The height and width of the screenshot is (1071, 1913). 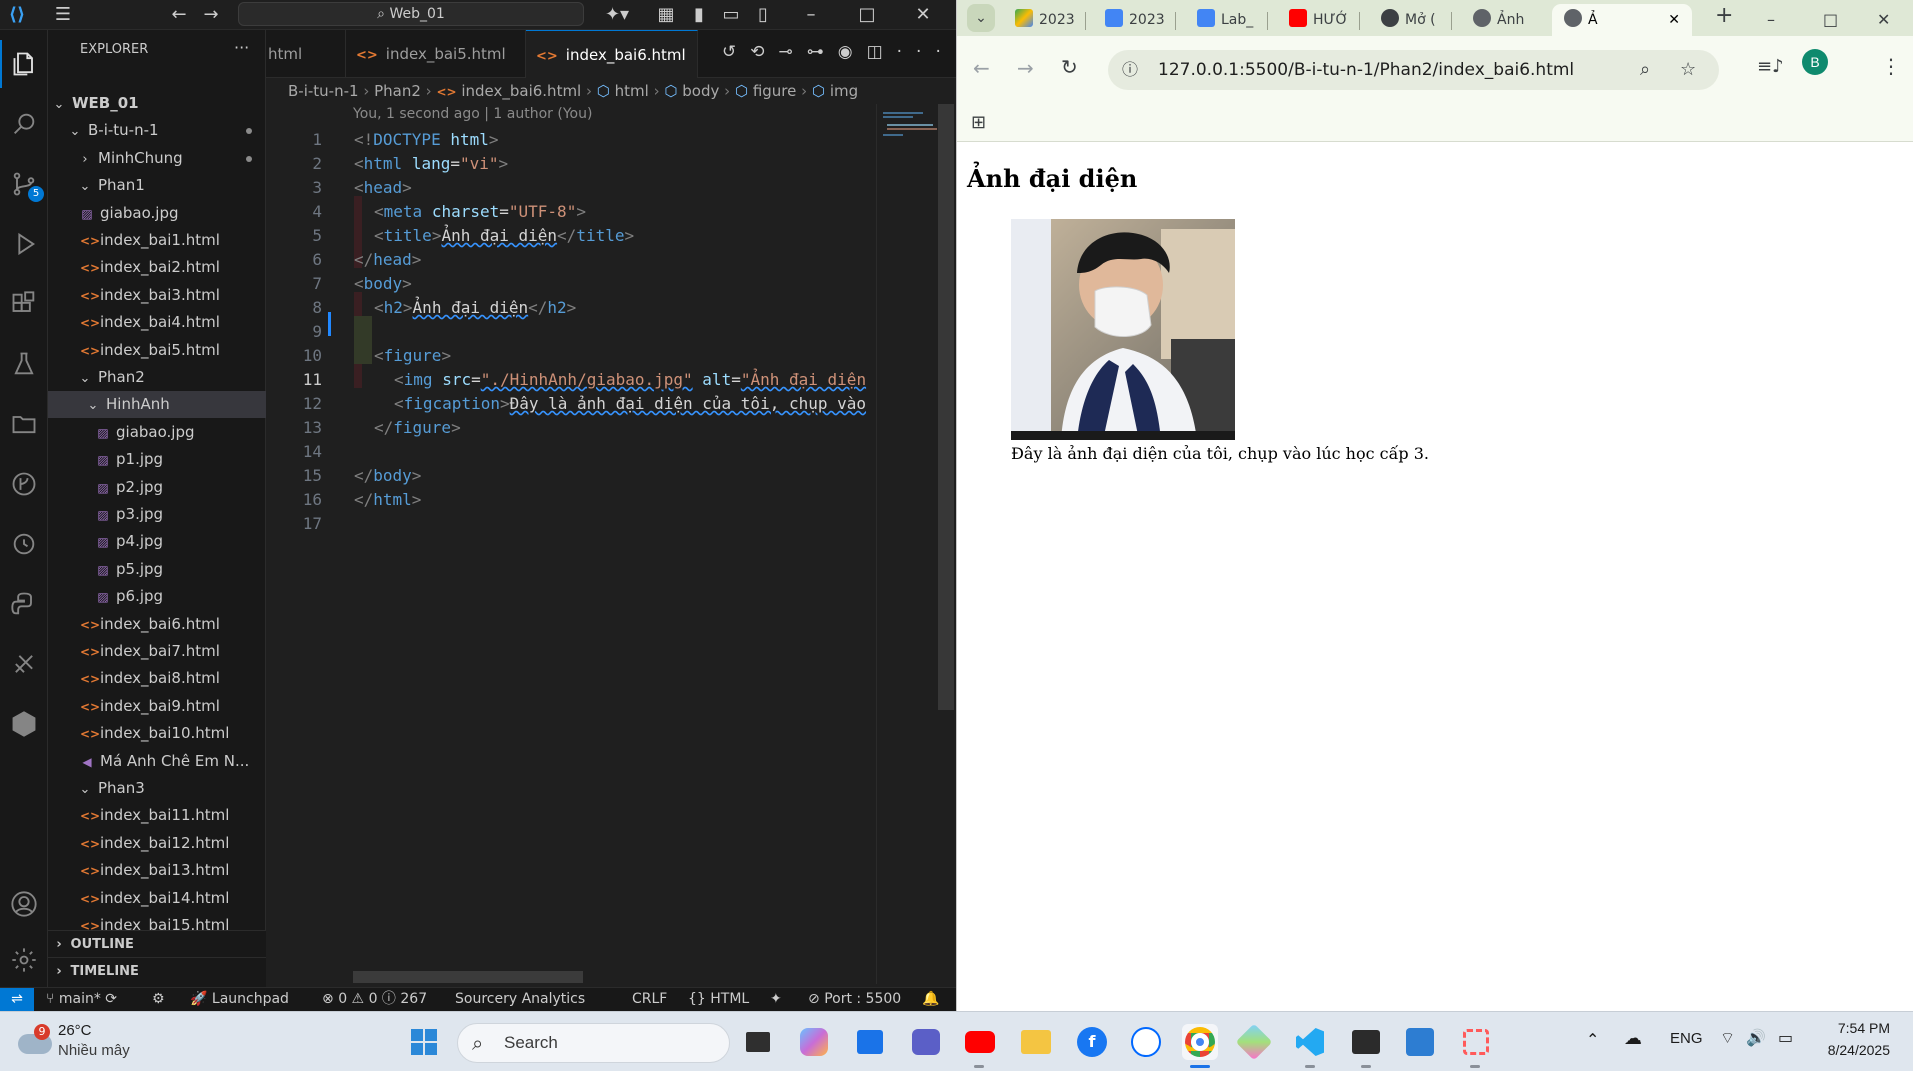 What do you see at coordinates (814, 1042) in the screenshot?
I see `copilot-app-icon` at bounding box center [814, 1042].